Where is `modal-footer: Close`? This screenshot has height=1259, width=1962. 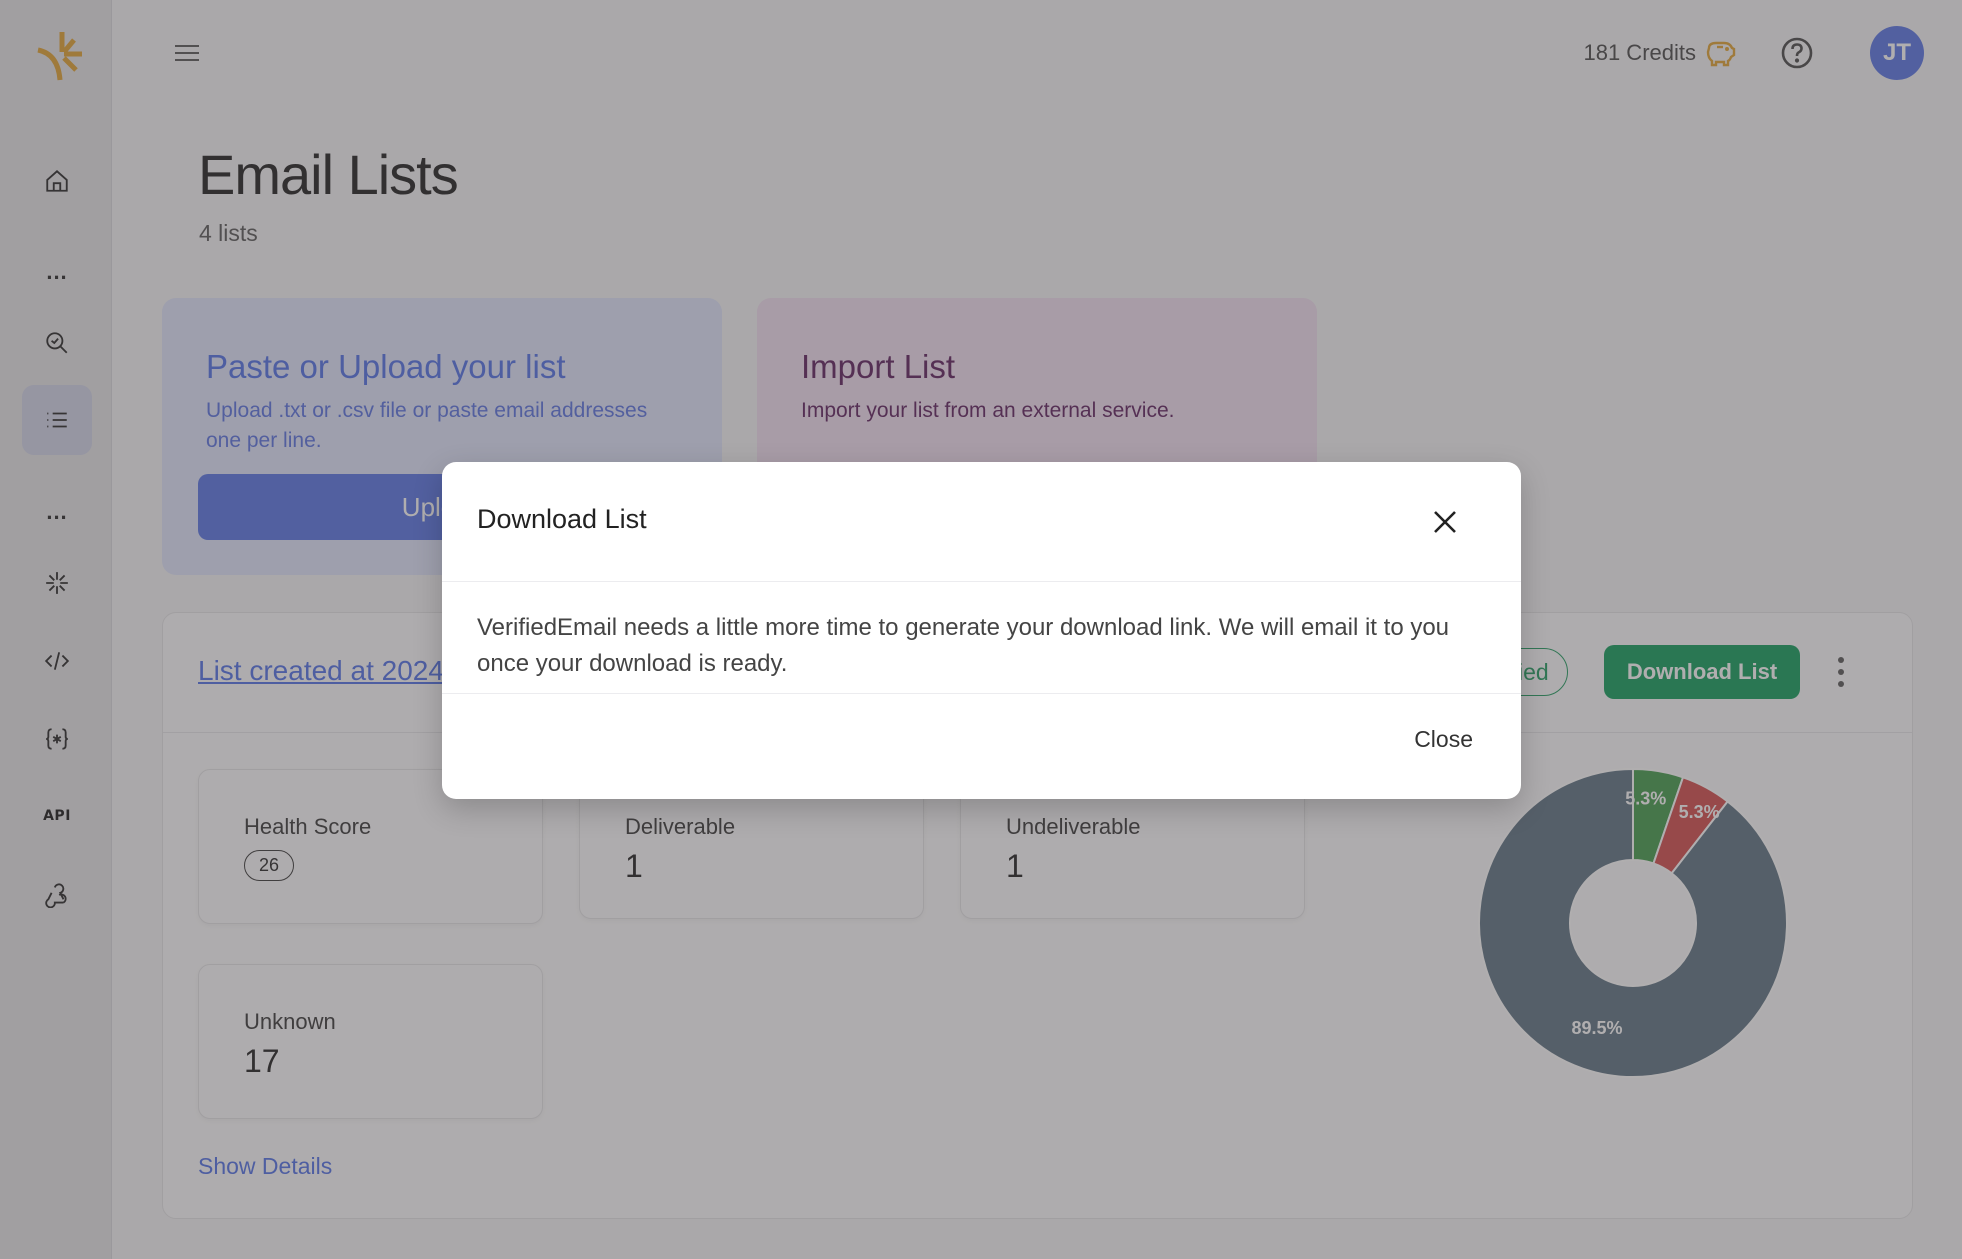 modal-footer: Close is located at coordinates (981, 746).